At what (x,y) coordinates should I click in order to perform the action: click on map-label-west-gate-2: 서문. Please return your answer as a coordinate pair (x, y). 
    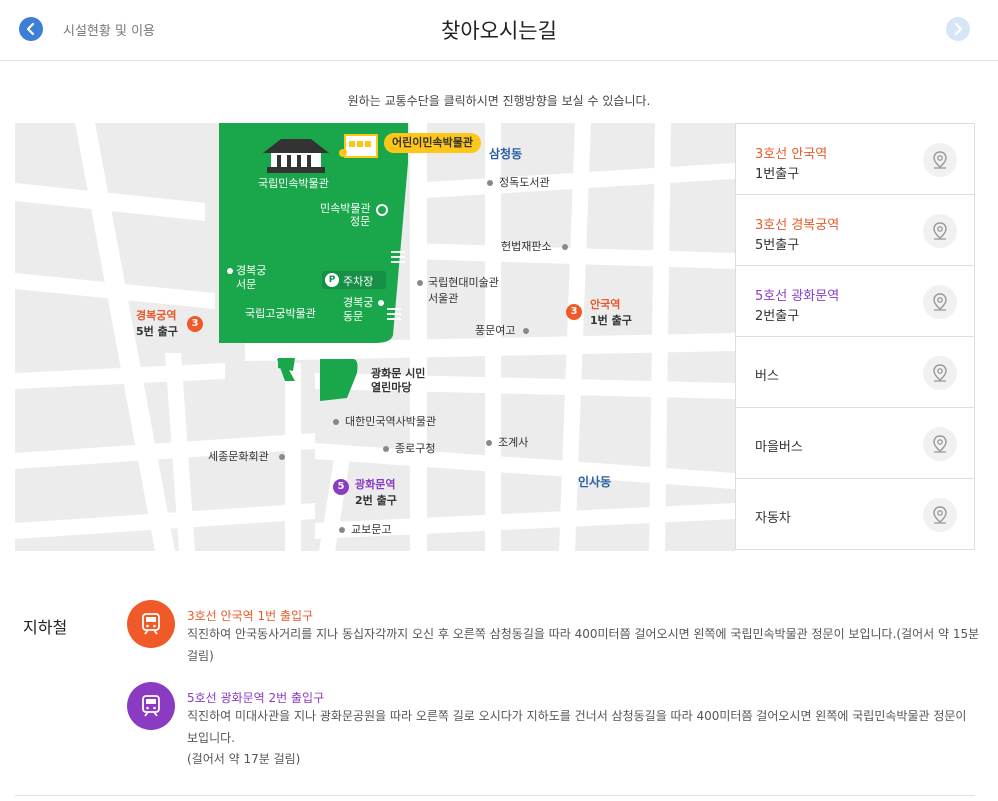
    Looking at the image, I should click on (246, 284).